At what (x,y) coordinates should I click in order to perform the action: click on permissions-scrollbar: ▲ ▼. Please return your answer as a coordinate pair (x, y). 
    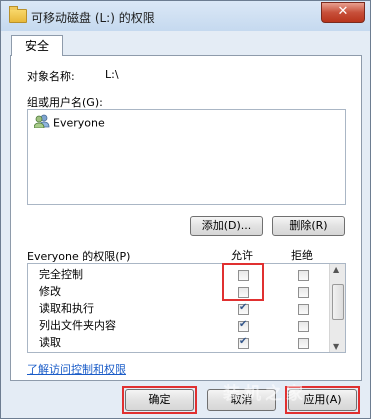
    Looking at the image, I should click on (337, 308).